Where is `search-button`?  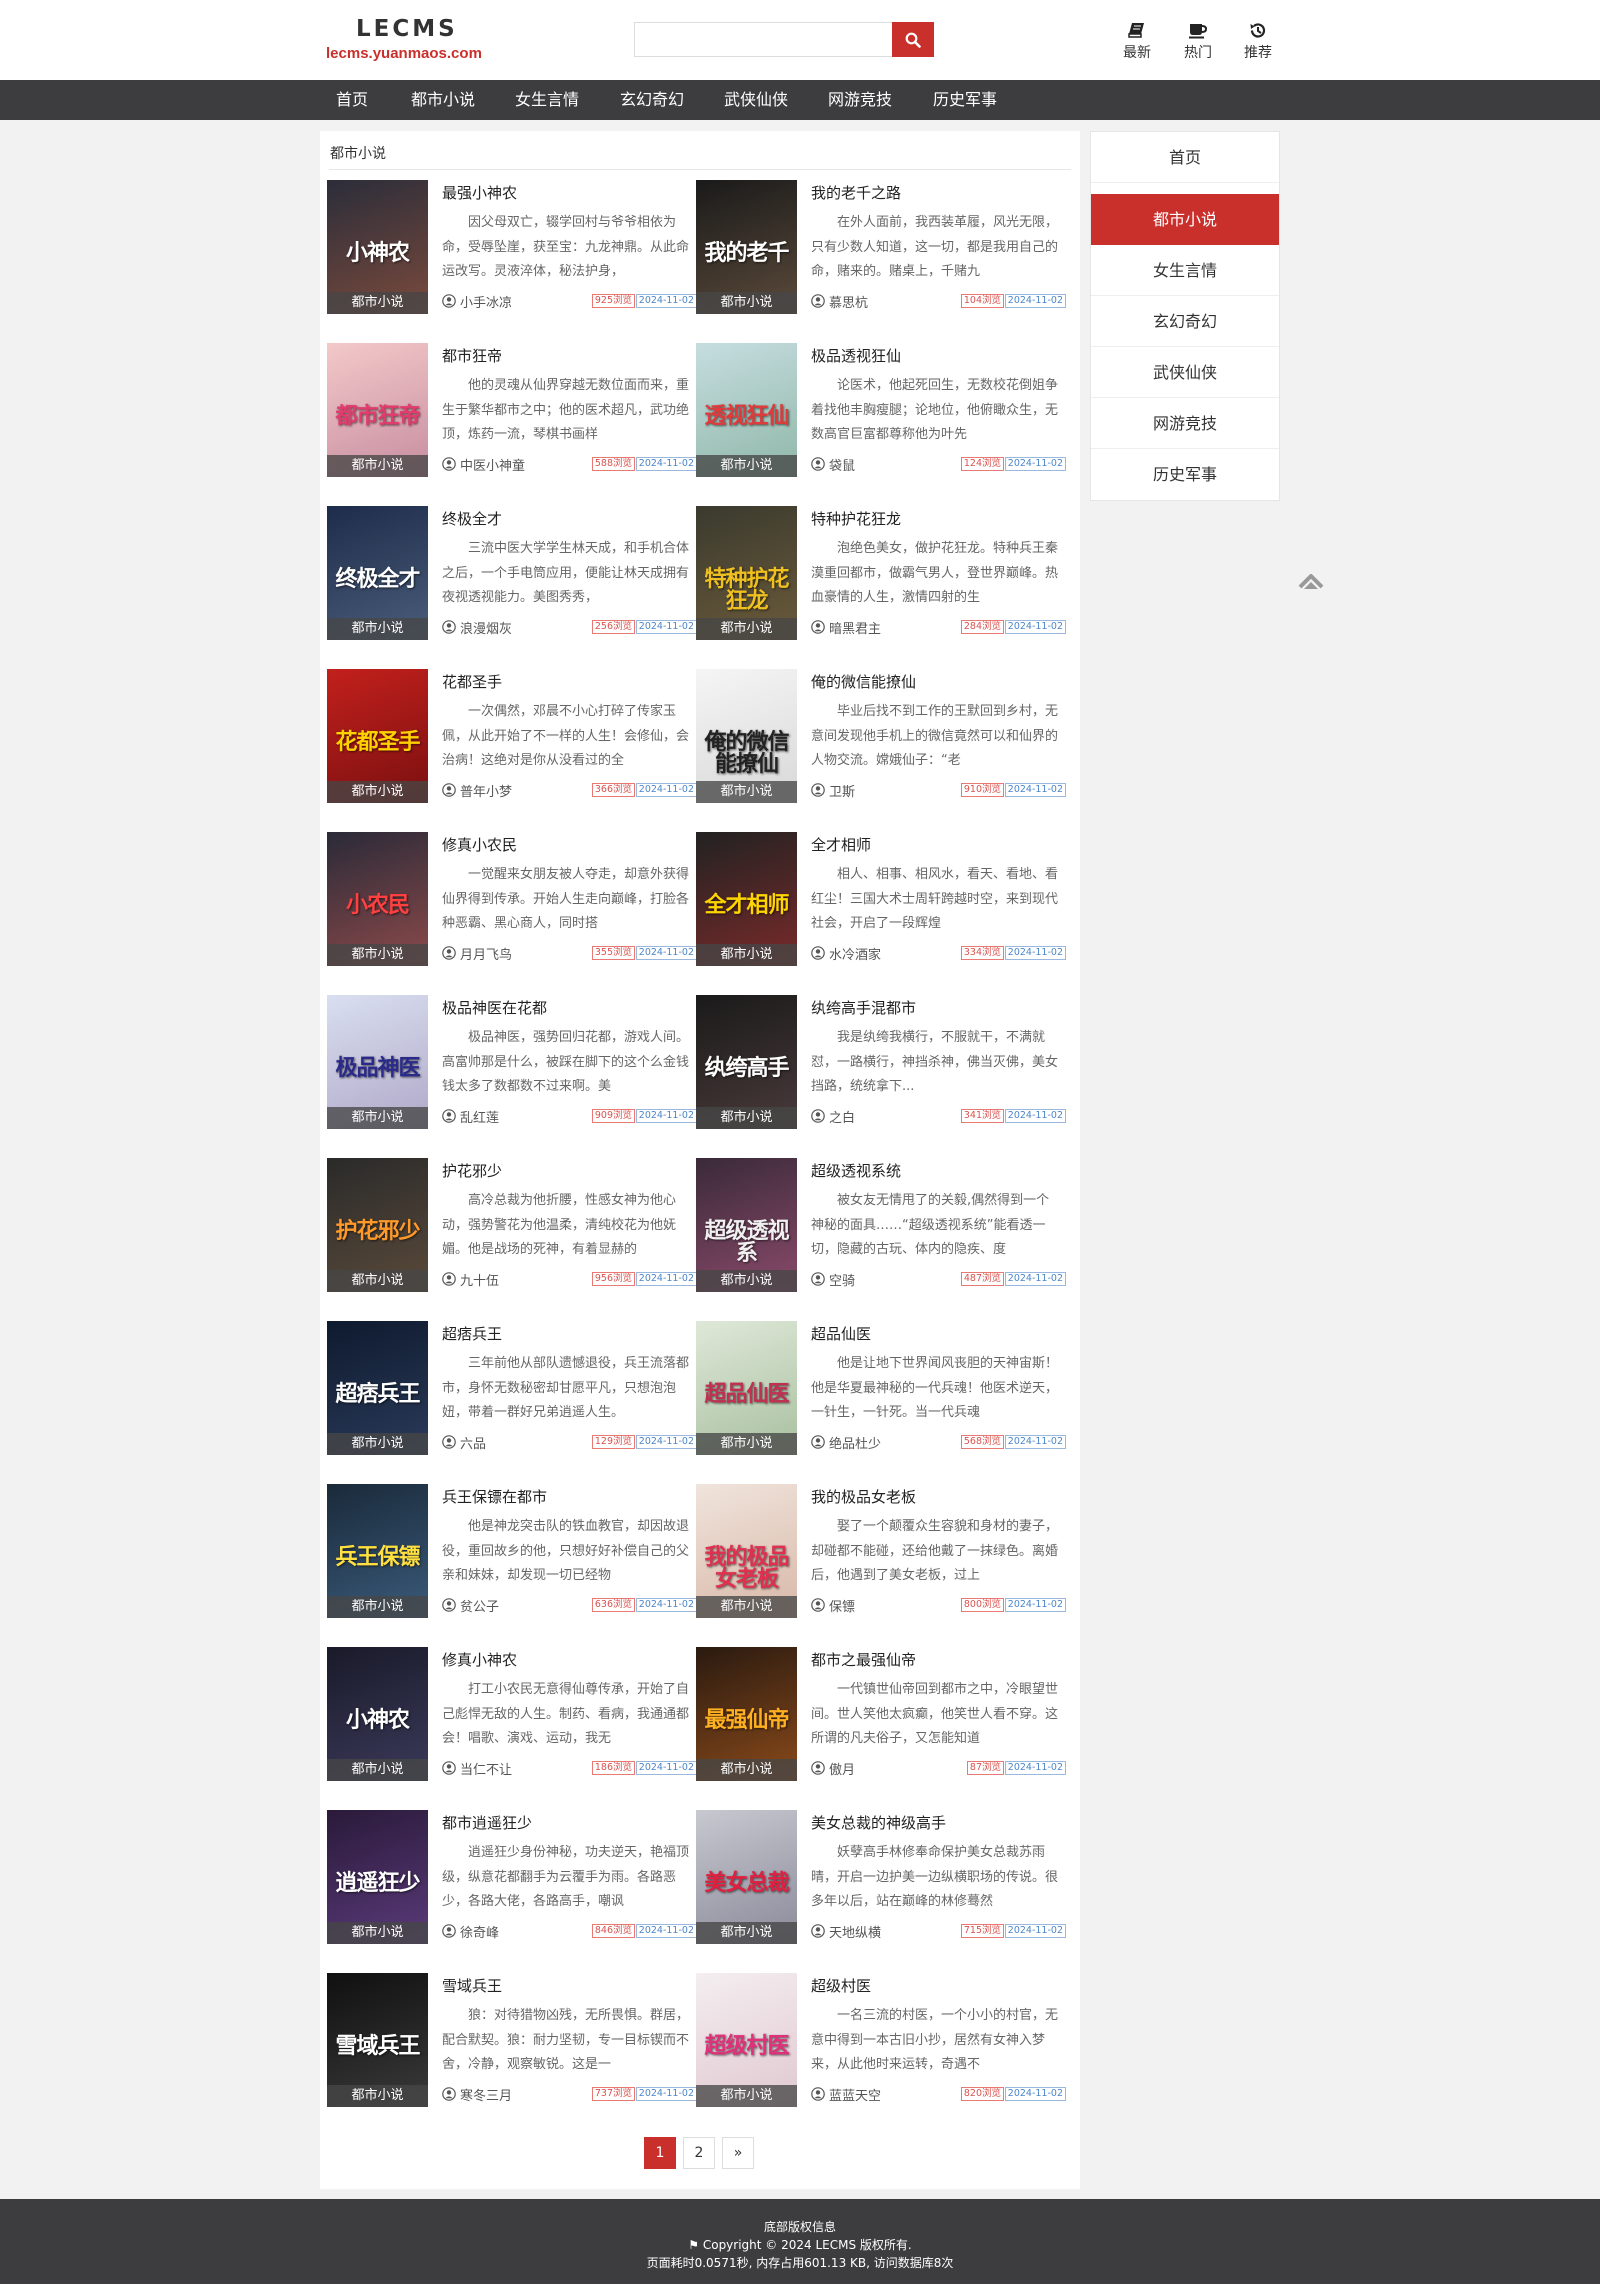
search-button is located at coordinates (913, 39).